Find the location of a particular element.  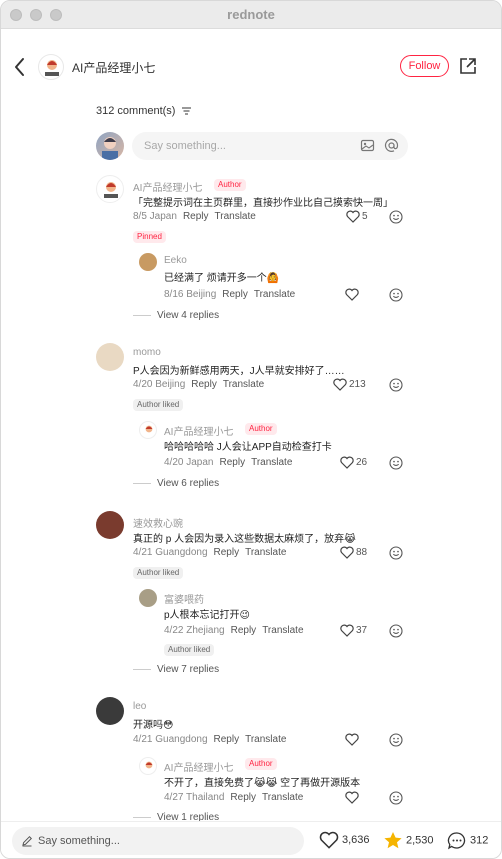

comment-text: 不开了，直接免费了😹😹 空了再做开源版本 is located at coordinates (262, 783).